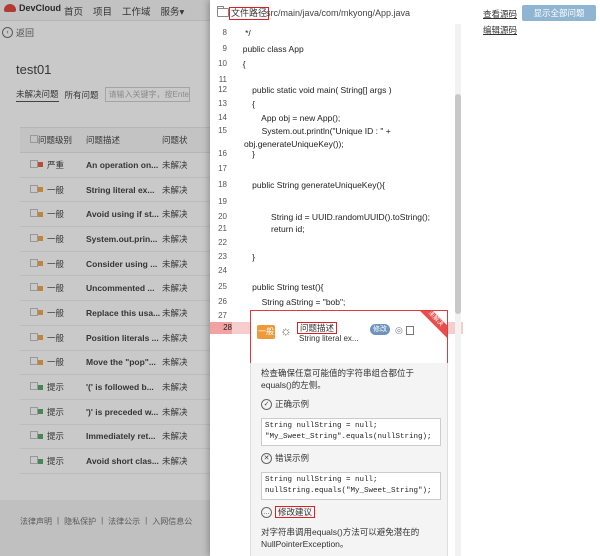 Image resolution: width=600 pixels, height=556 pixels. Describe the element at coordinates (222, 256) in the screenshot. I see `line-number: 23` at that location.